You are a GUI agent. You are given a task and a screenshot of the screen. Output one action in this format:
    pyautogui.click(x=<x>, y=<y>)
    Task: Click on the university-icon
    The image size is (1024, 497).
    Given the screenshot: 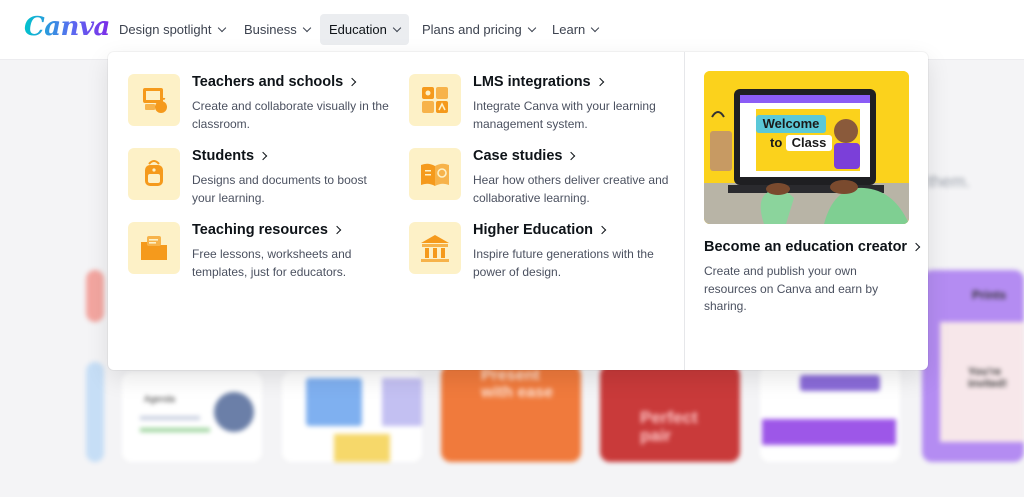 What is the action you would take?
    pyautogui.click(x=435, y=248)
    